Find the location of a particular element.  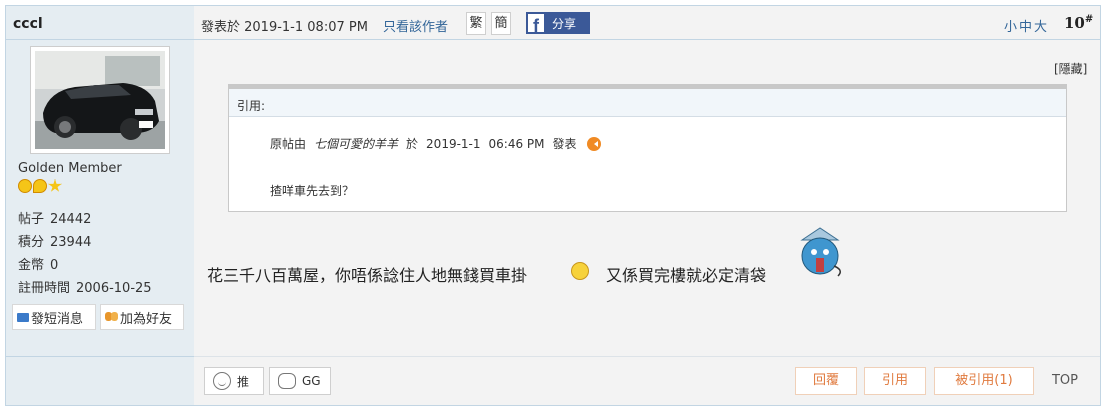

push-label: 推 is located at coordinates (243, 381).